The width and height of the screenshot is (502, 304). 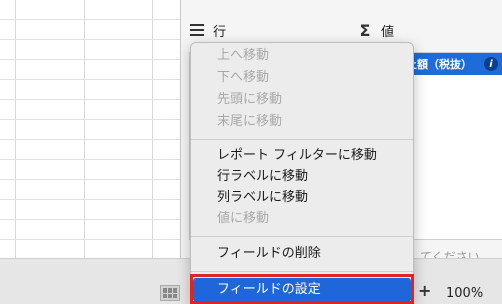 I want to click on values-zone-label: 値, so click(x=388, y=32).